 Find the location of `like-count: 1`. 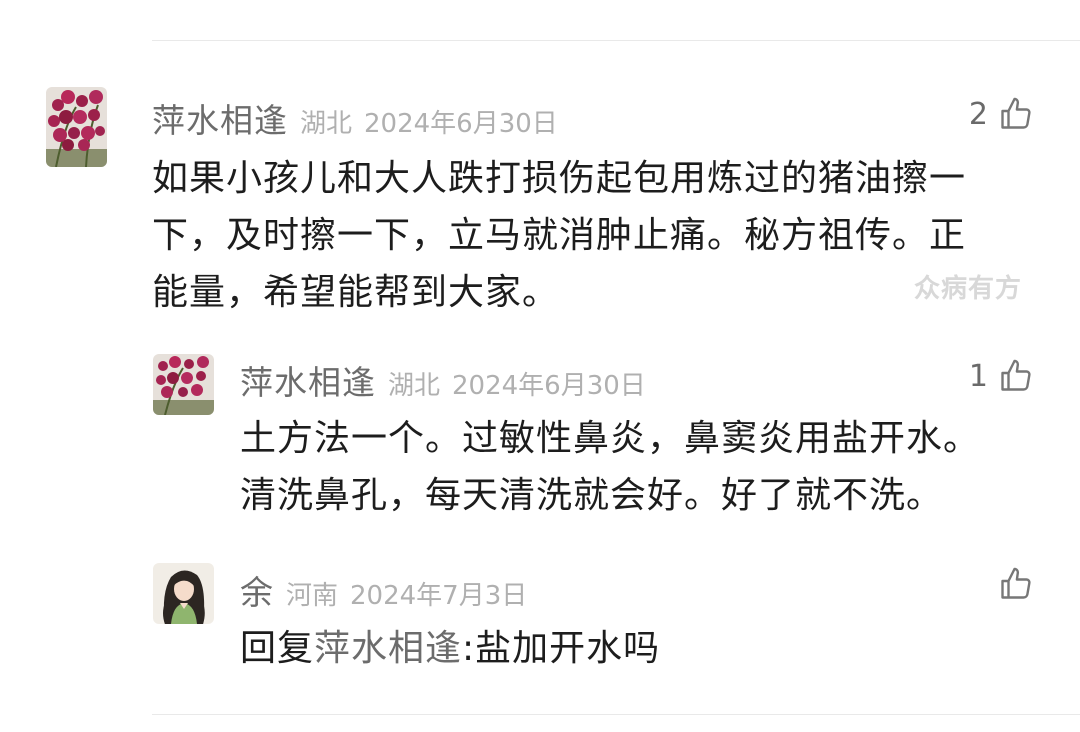

like-count: 1 is located at coordinates (978, 376).